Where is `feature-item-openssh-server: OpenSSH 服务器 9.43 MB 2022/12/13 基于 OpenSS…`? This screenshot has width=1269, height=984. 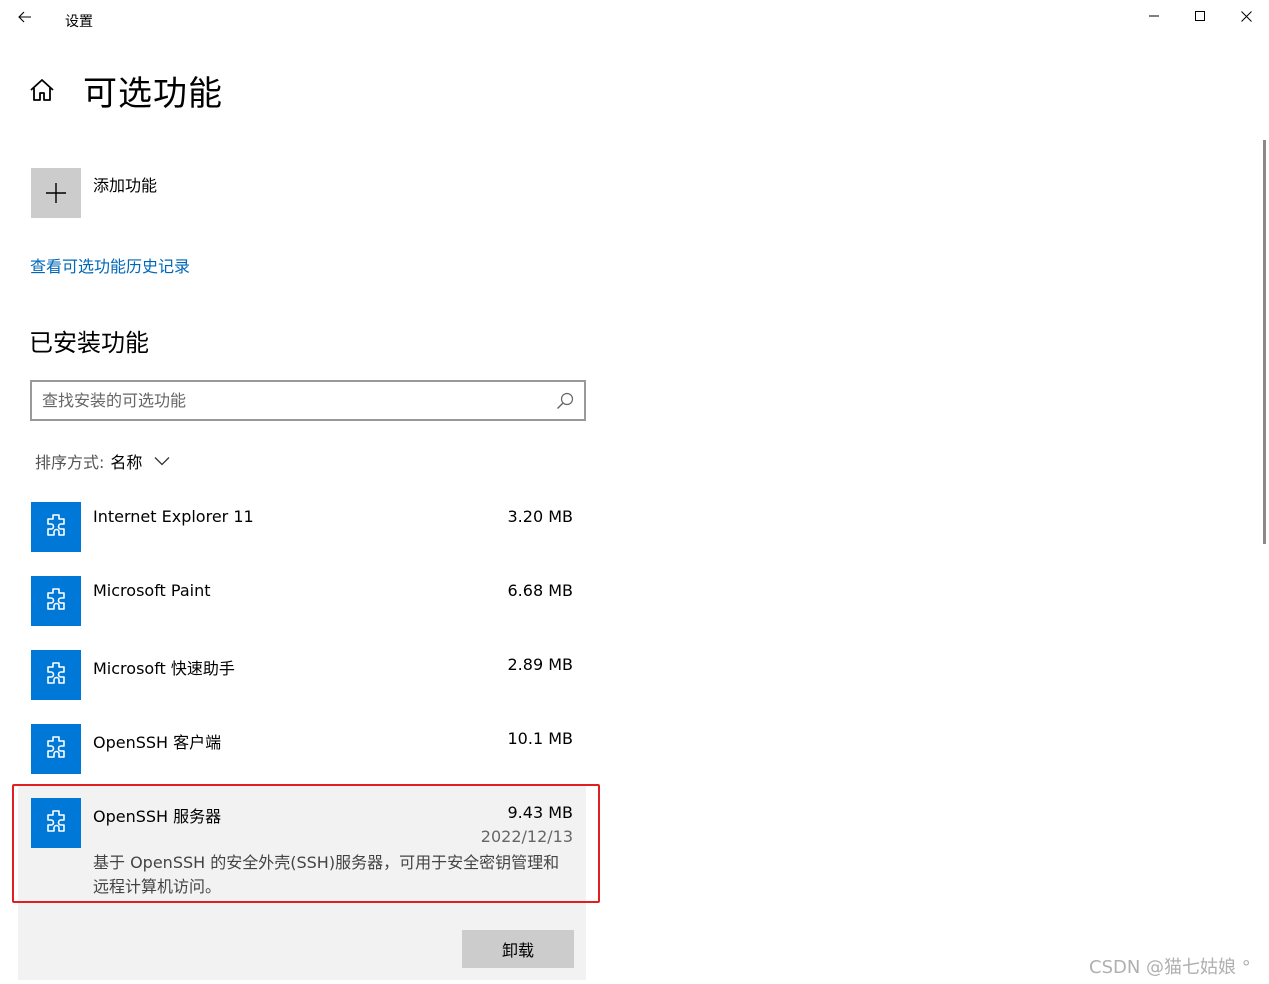 feature-item-openssh-server: OpenSSH 服务器 9.43 MB 2022/12/13 基于 OpenSS… is located at coordinates (302, 882).